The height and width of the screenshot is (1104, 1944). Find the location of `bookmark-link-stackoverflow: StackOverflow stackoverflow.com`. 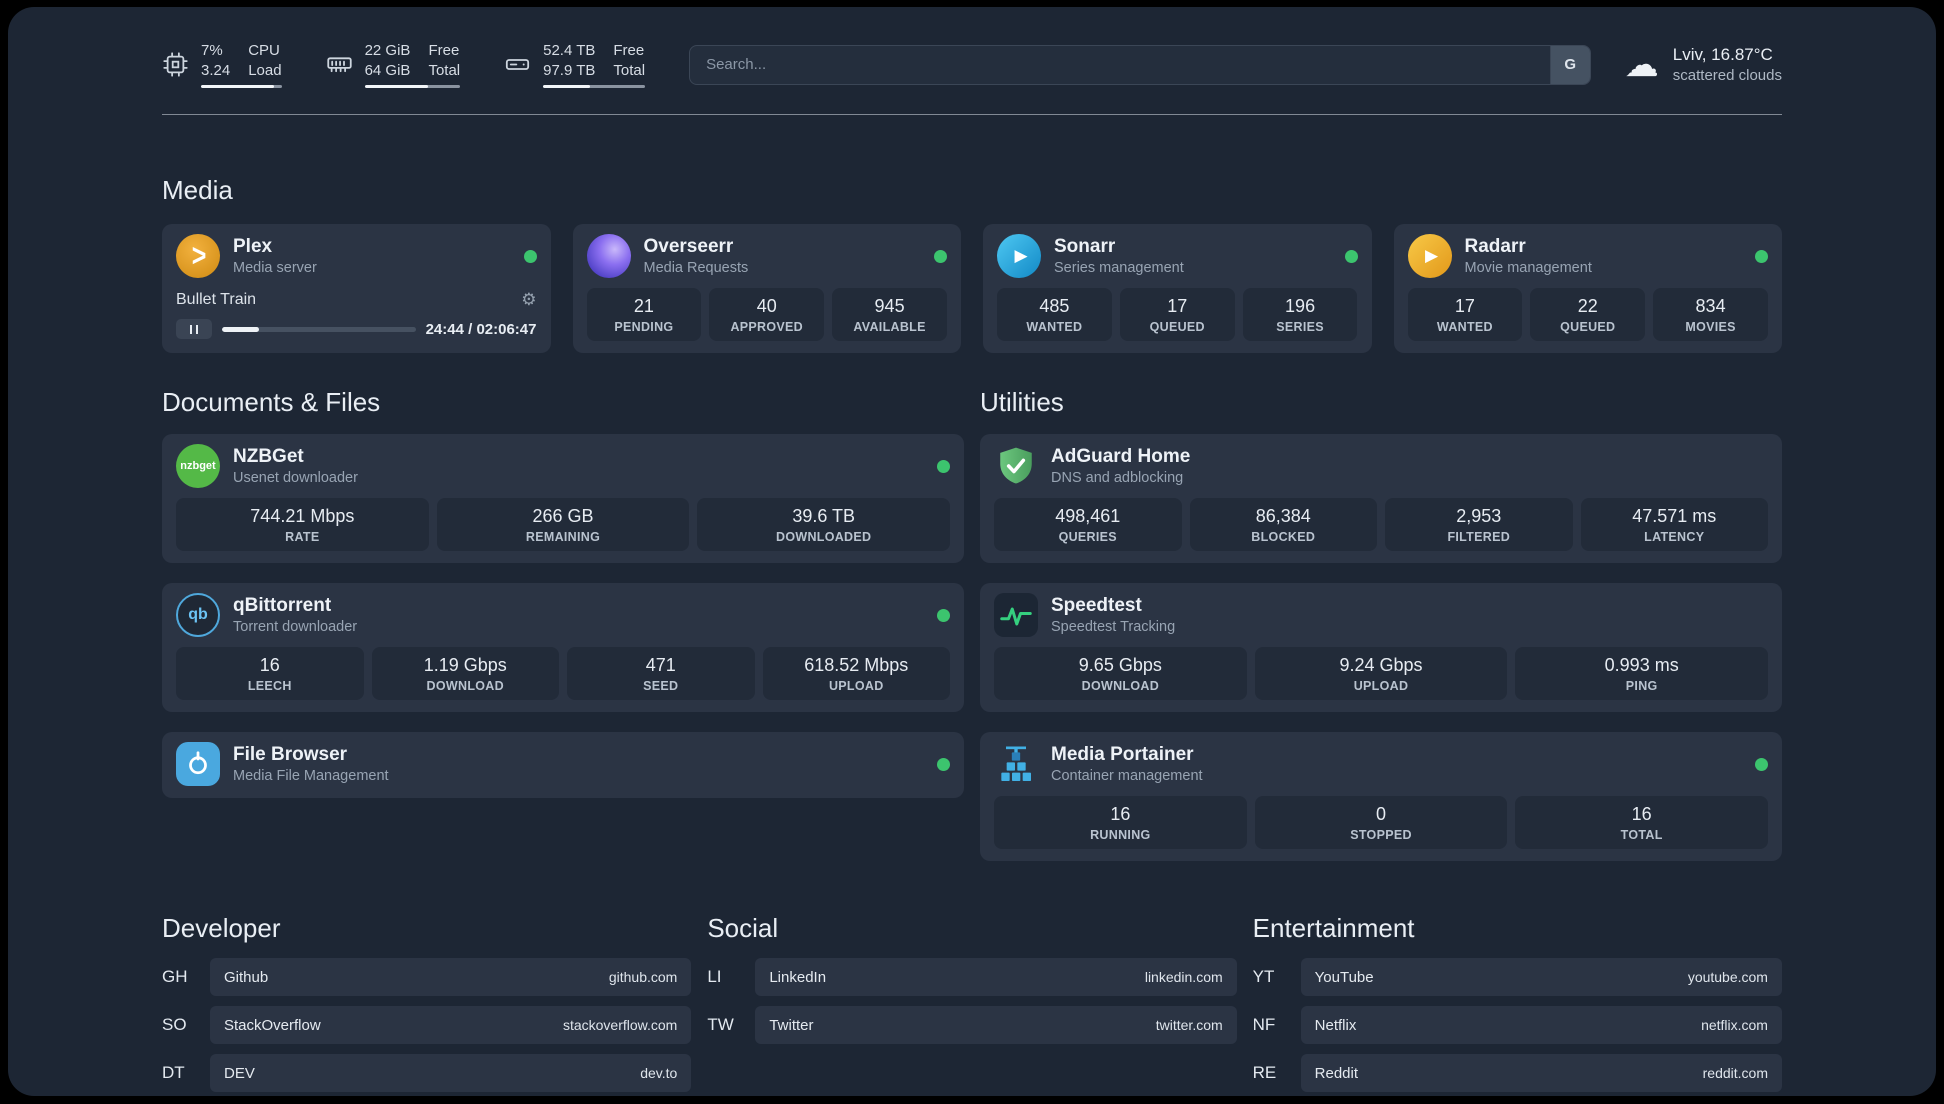

bookmark-link-stackoverflow: StackOverflow stackoverflow.com is located at coordinates (451, 1025).